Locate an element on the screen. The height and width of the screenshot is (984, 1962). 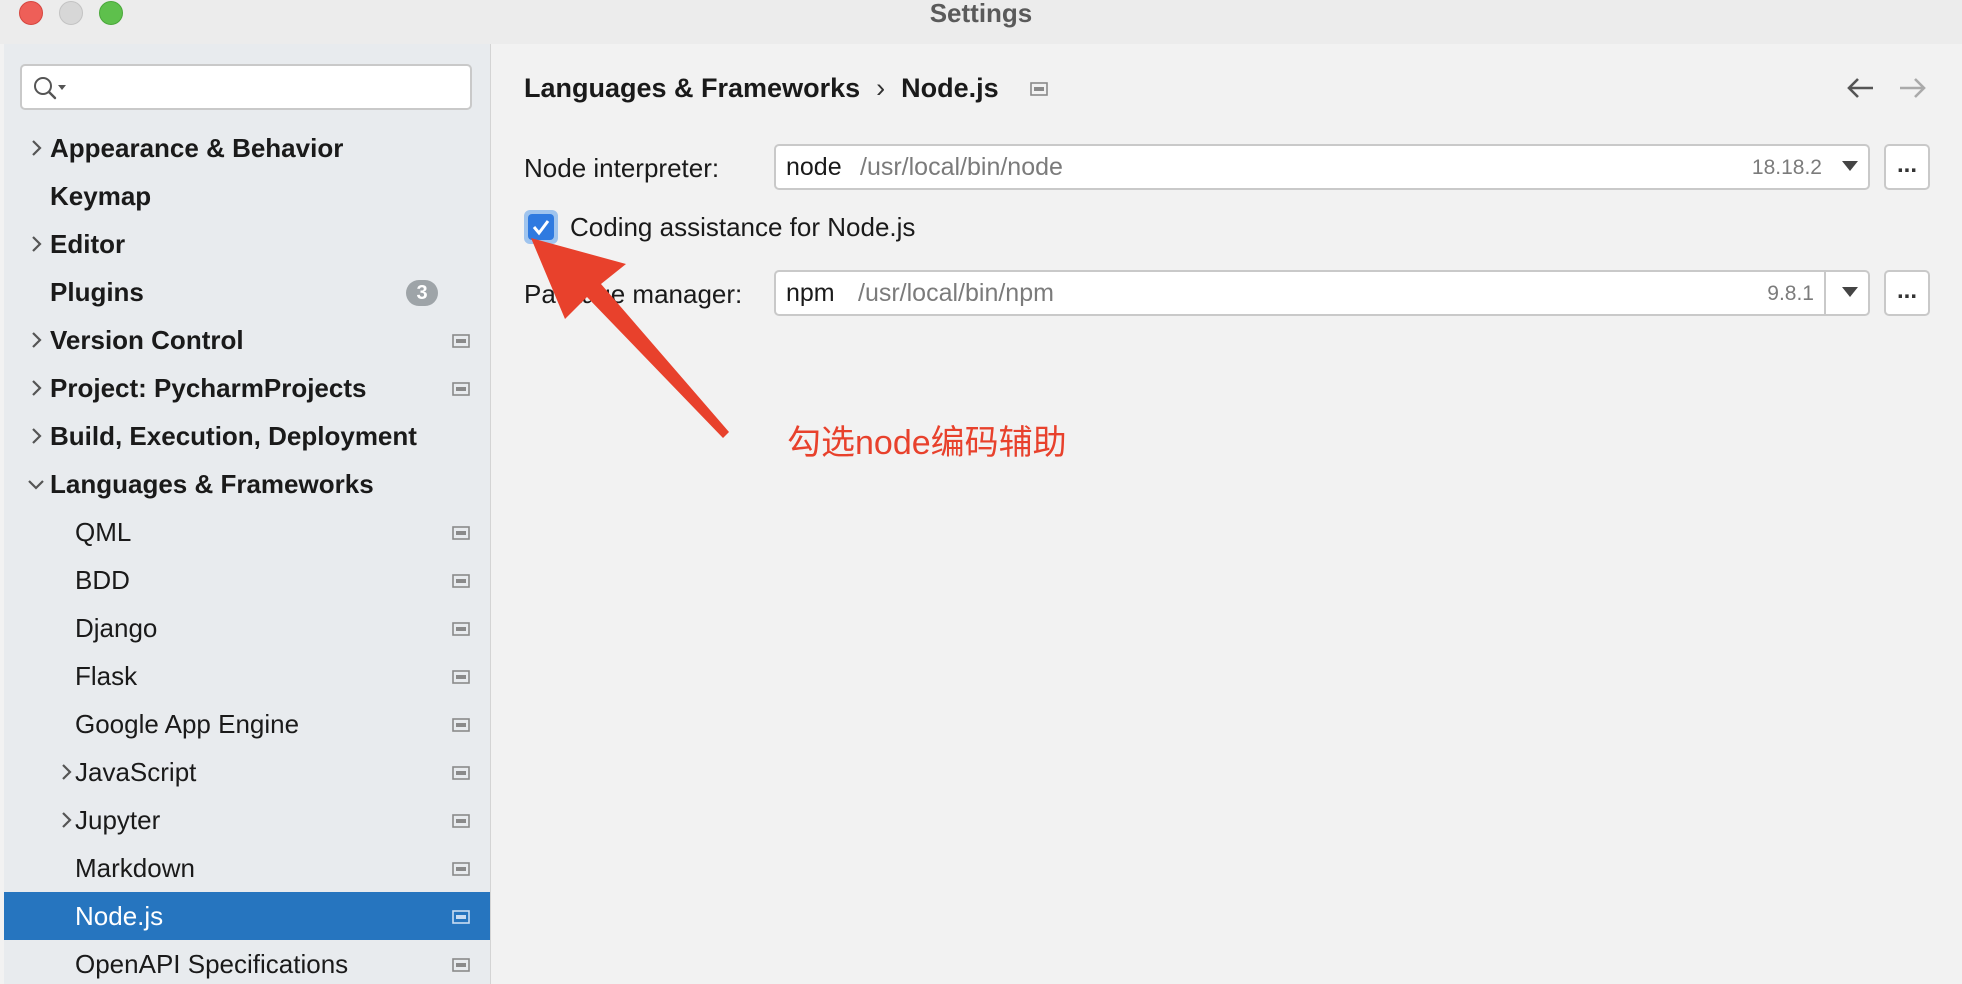
sidebar-item-label: Flask is located at coordinates (106, 676).